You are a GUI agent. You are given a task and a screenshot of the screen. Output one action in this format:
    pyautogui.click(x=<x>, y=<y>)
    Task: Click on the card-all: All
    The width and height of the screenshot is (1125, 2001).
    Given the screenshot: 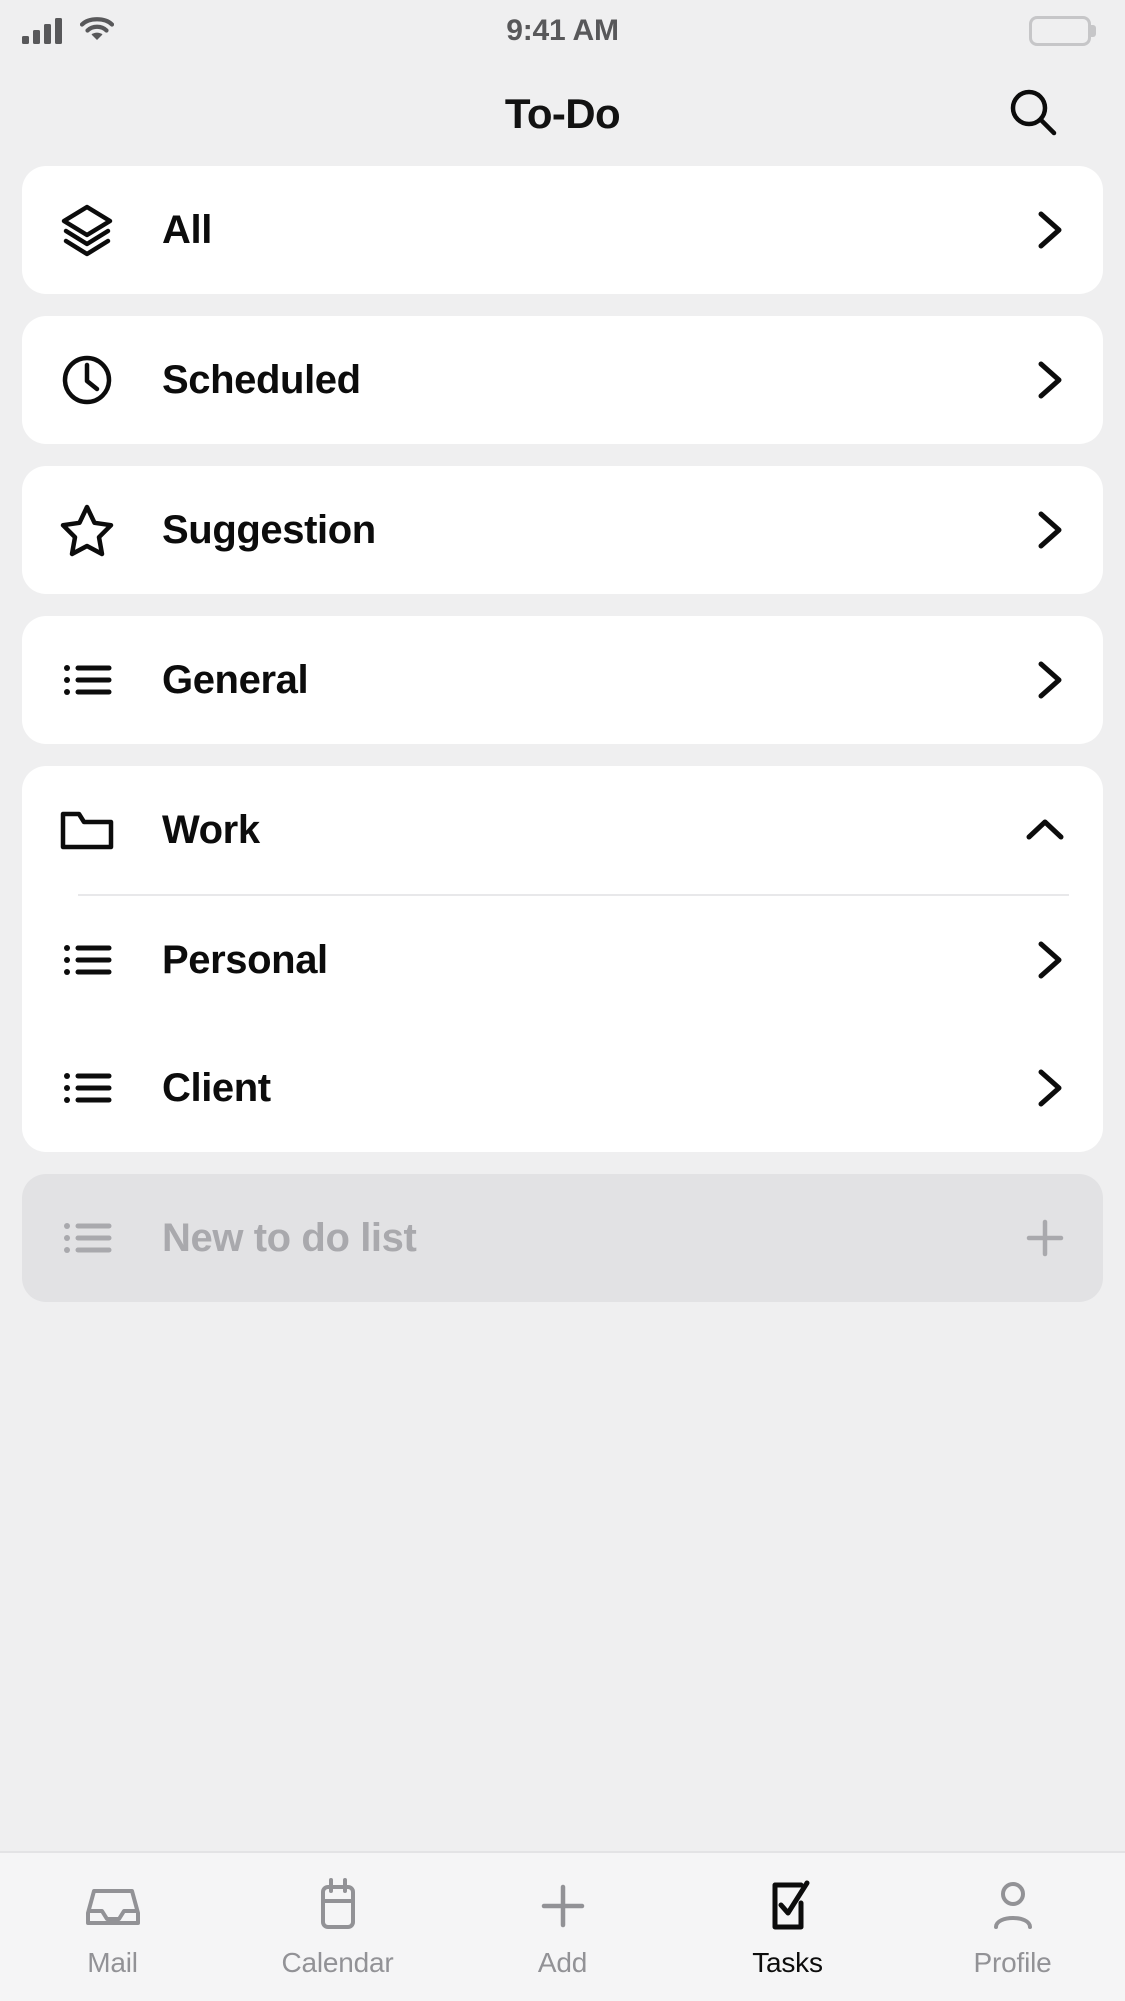 What is the action you would take?
    pyautogui.click(x=562, y=230)
    